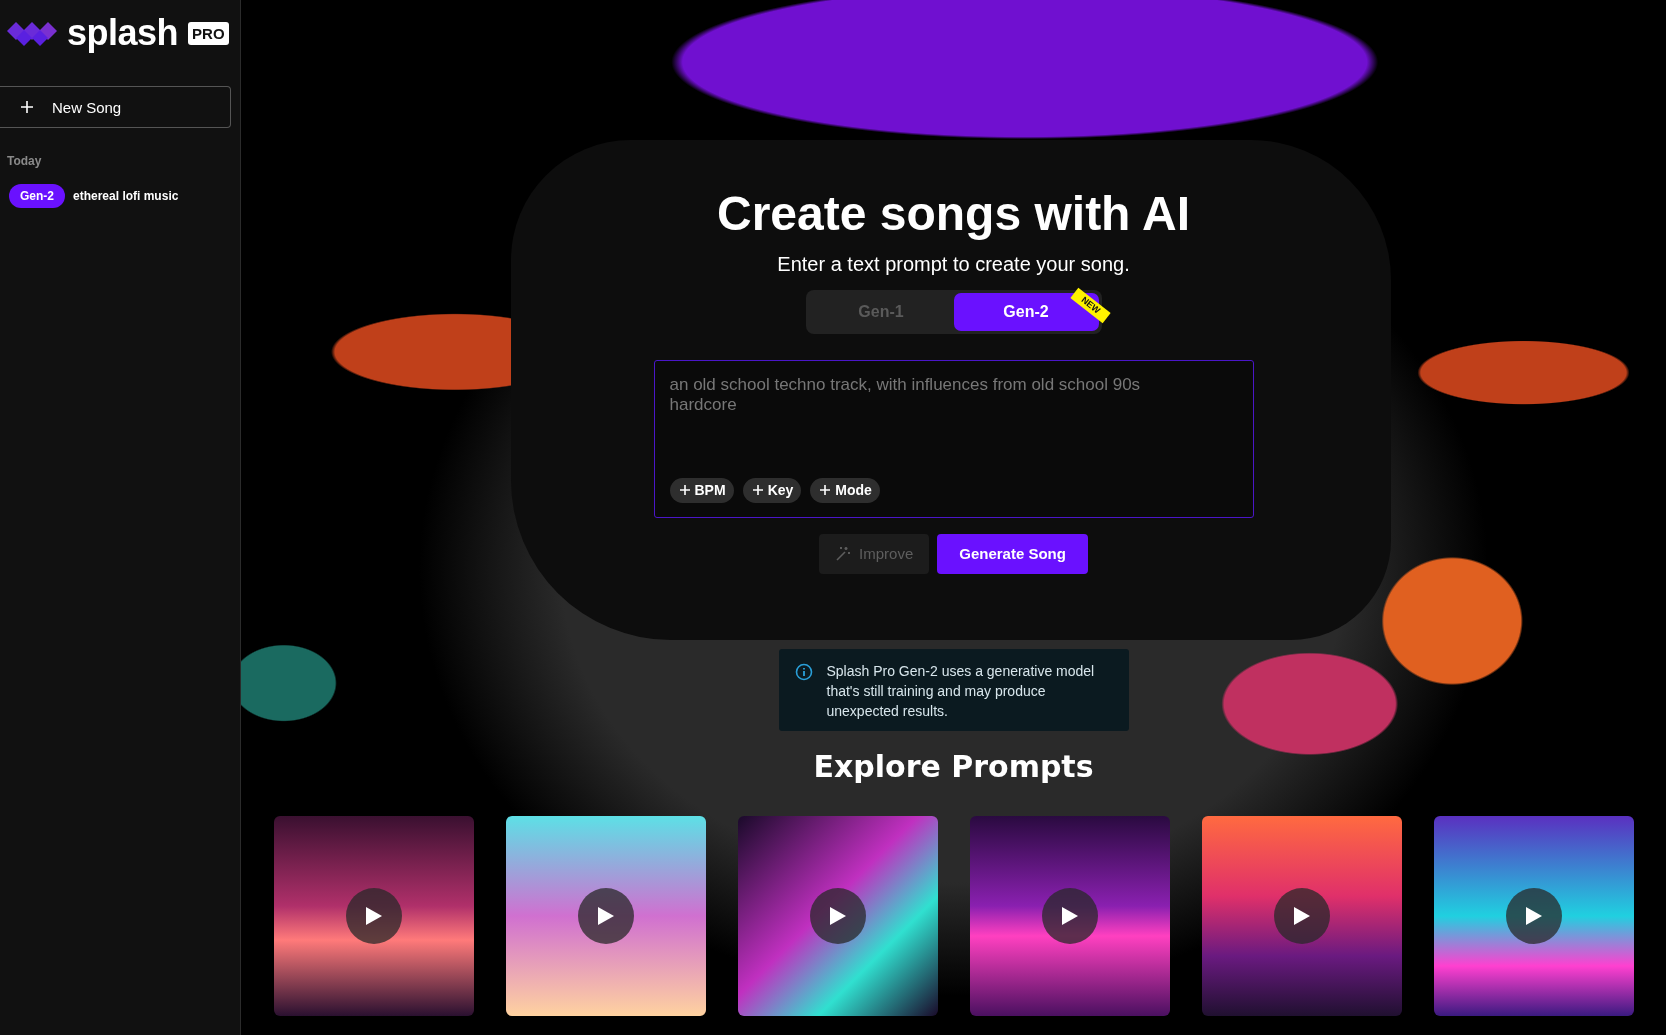  Describe the element at coordinates (123, 33) in the screenshot. I see `brand-name: splash` at that location.